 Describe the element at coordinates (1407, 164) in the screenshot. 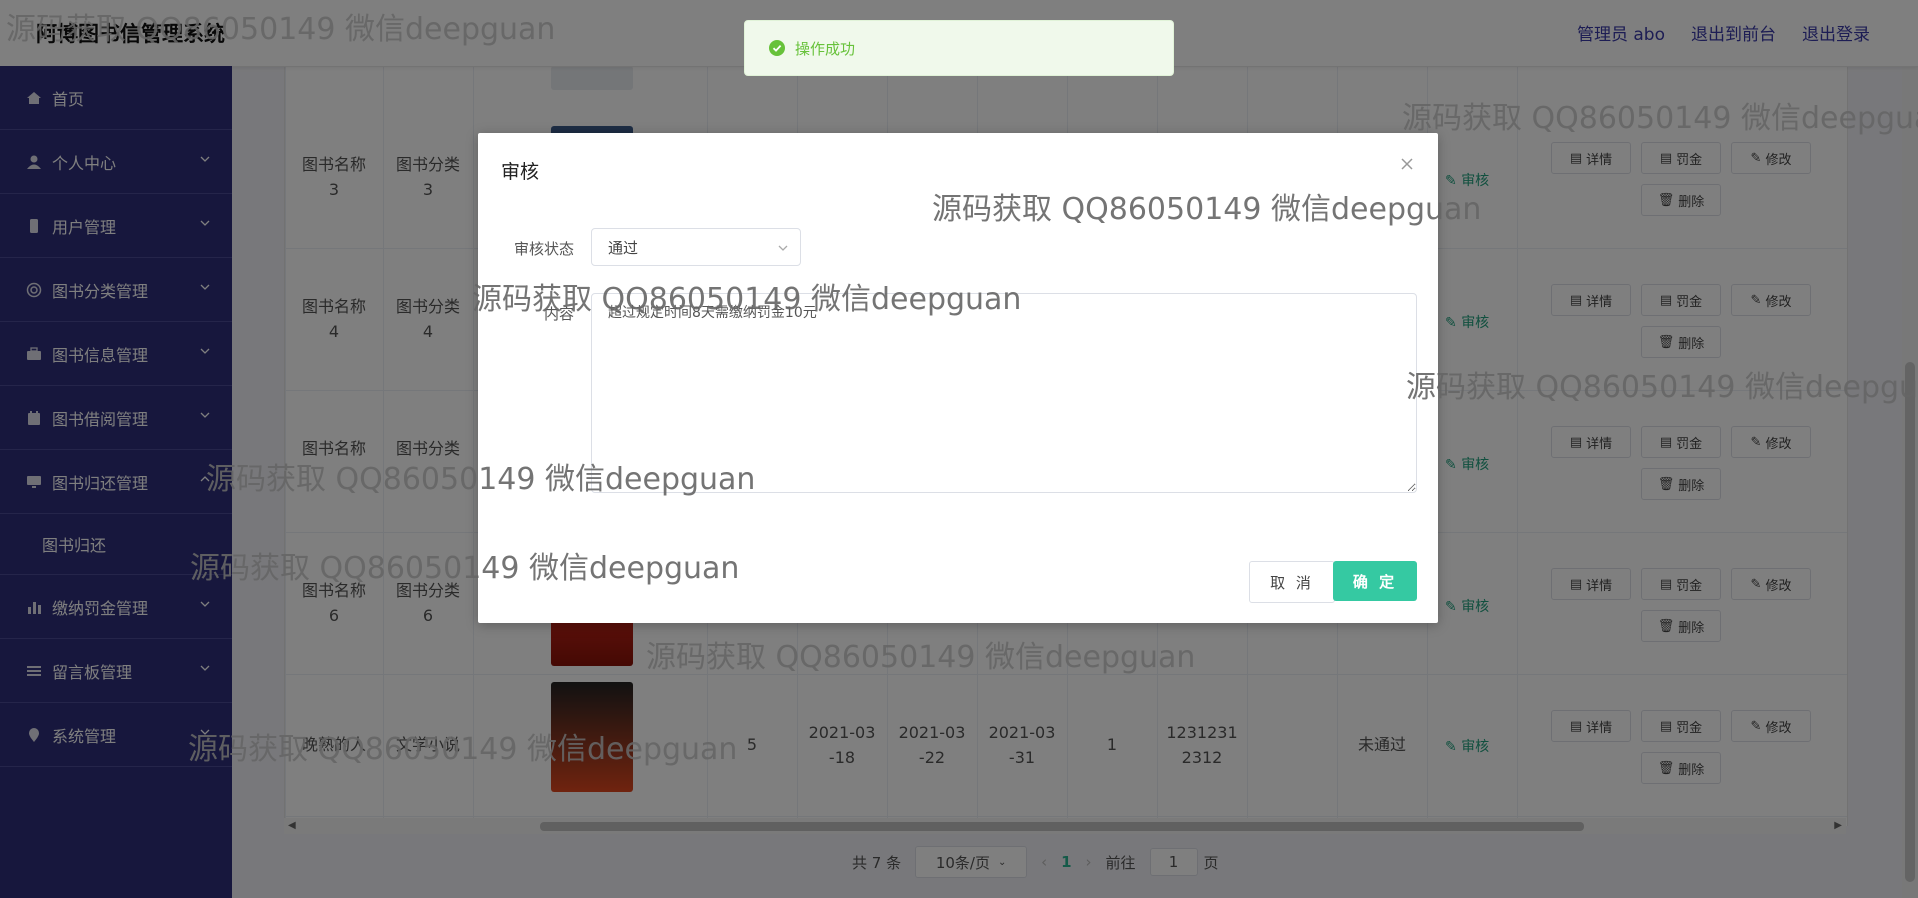

I see `close-icon` at that location.